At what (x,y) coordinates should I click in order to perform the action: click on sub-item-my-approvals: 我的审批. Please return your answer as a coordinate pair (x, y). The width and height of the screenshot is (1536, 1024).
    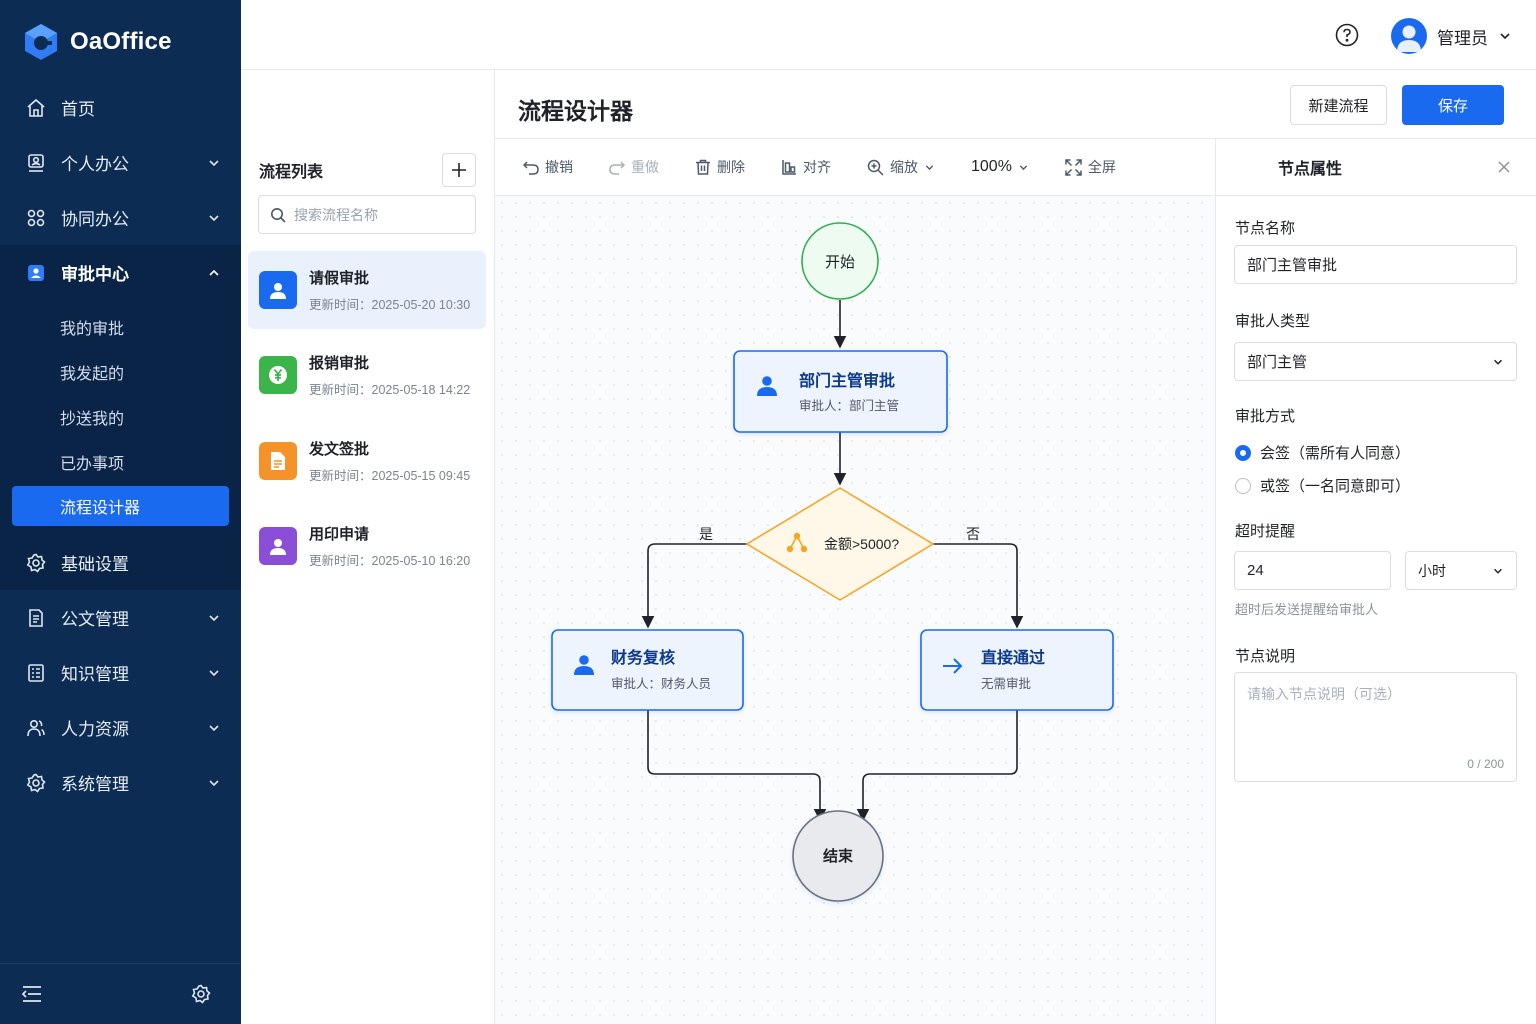
    Looking at the image, I should click on (120, 326).